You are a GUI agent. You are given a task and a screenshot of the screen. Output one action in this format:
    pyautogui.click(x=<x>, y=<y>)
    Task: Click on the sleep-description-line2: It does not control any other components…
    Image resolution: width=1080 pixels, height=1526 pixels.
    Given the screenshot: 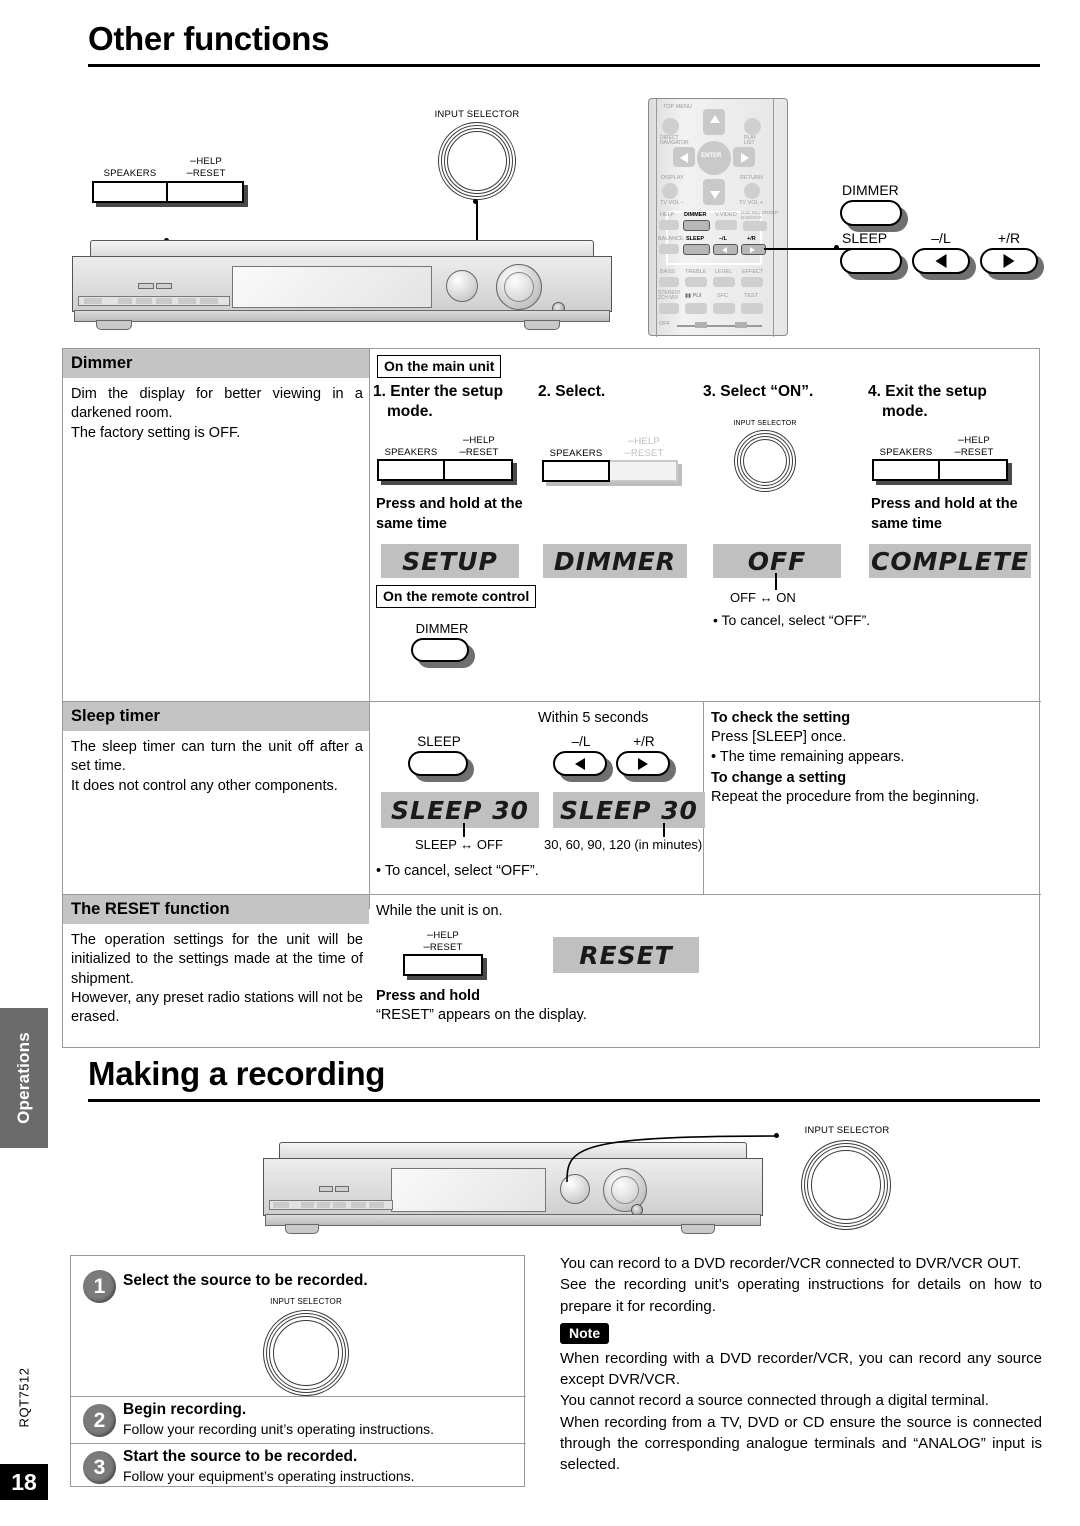 What is the action you would take?
    pyautogui.click(x=204, y=785)
    